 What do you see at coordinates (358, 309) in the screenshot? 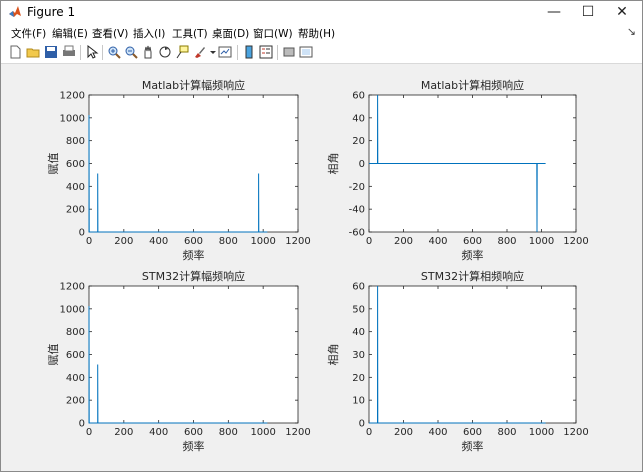
I see `y-tick-label: 50` at bounding box center [358, 309].